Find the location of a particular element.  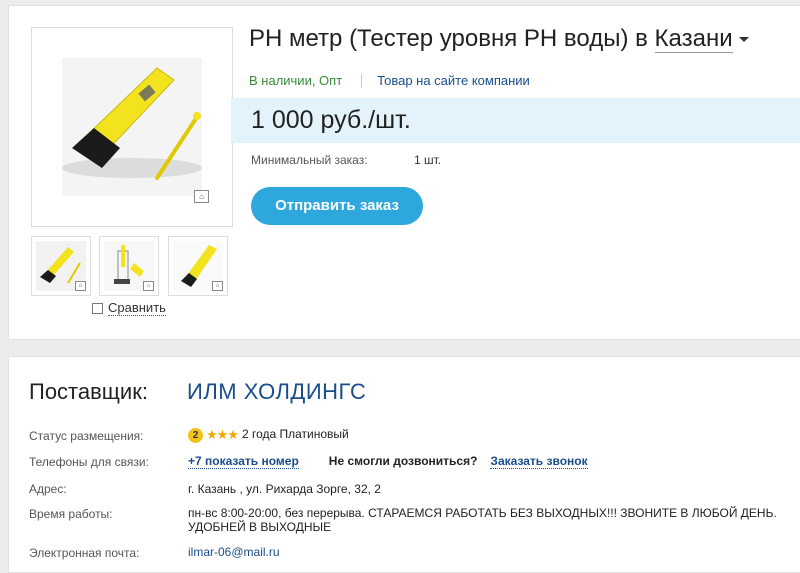

show-phone-link: +7 показать номер is located at coordinates (243, 461).